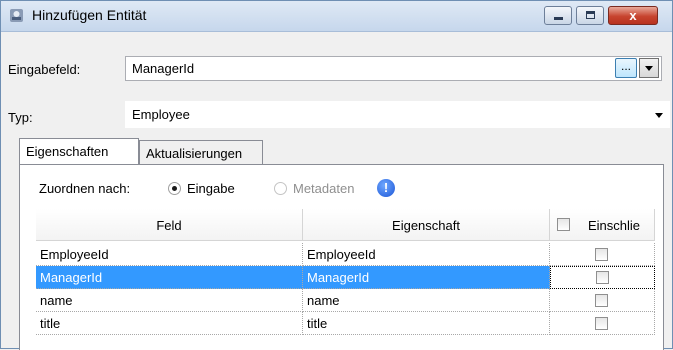  I want to click on input-field: ManagerId, so click(393, 68).